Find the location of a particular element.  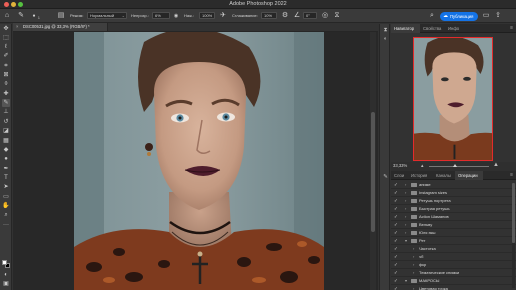

pressure-size-icon: ◎ is located at coordinates (325, 16).